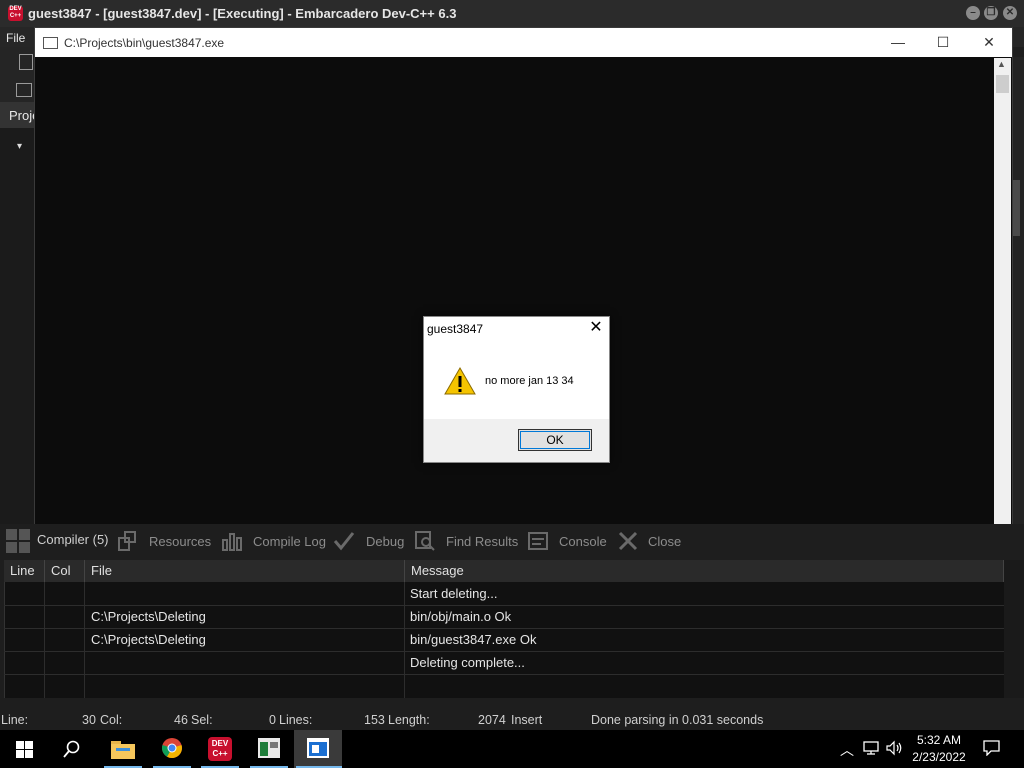  What do you see at coordinates (1002, 84) in the screenshot?
I see `console-scrollbar-thumb` at bounding box center [1002, 84].